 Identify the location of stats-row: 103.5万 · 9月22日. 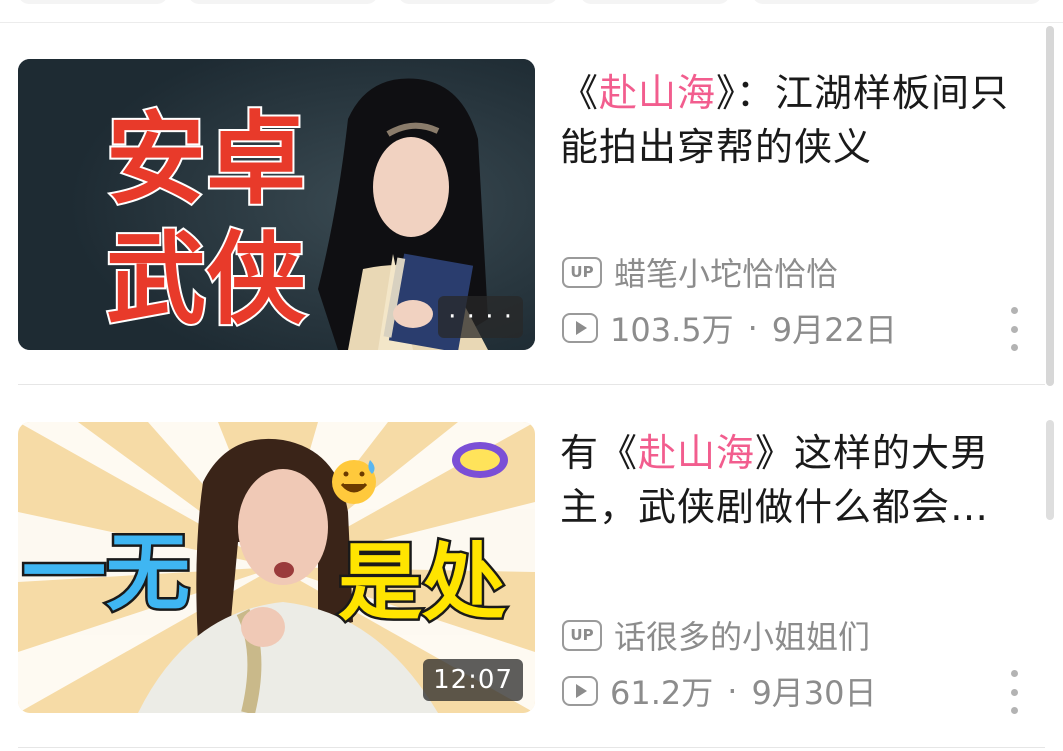
(729, 328).